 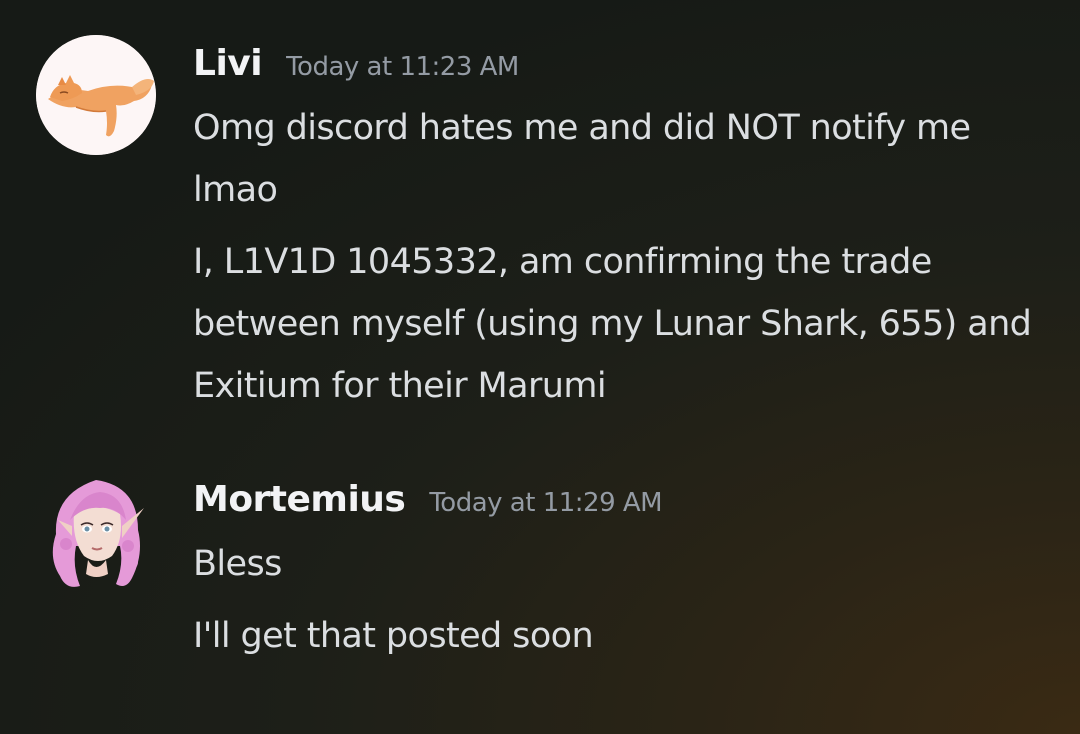 What do you see at coordinates (393, 636) in the screenshot?
I see `message-text: I'll get that posted soon` at bounding box center [393, 636].